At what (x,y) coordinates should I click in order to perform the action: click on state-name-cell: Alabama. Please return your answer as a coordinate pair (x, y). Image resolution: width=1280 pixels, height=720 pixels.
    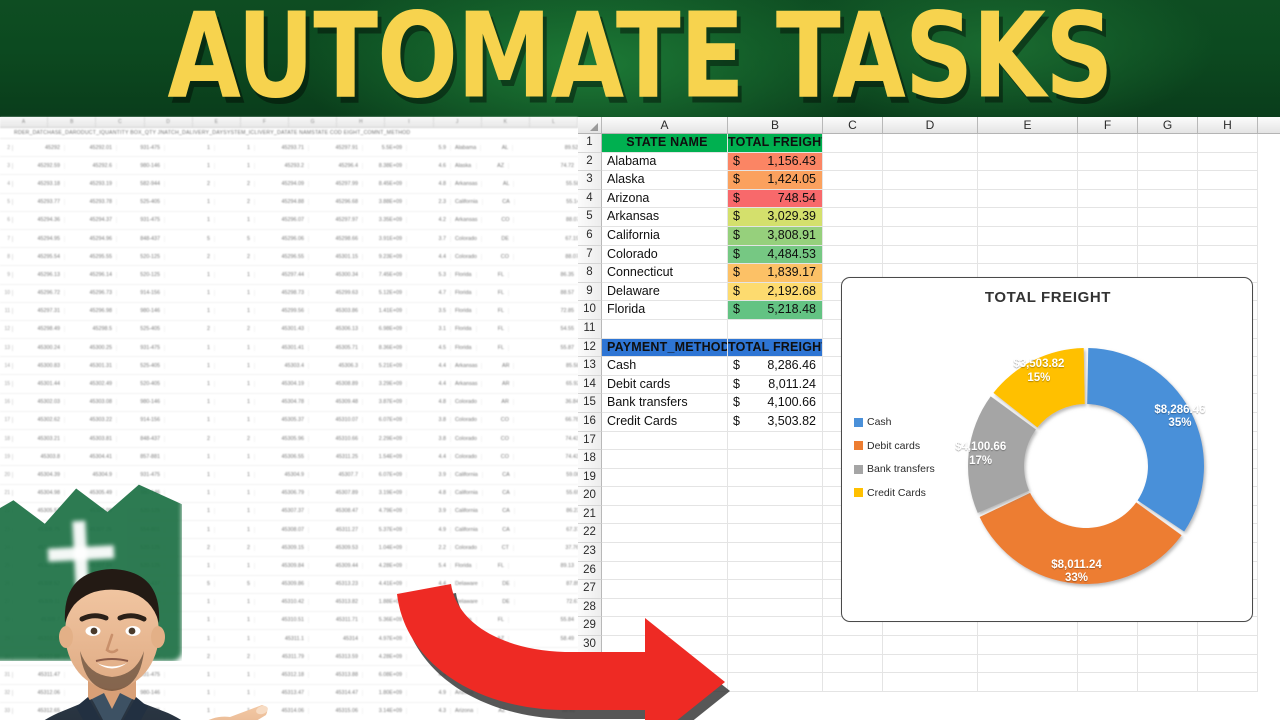
    Looking at the image, I should click on (665, 162).